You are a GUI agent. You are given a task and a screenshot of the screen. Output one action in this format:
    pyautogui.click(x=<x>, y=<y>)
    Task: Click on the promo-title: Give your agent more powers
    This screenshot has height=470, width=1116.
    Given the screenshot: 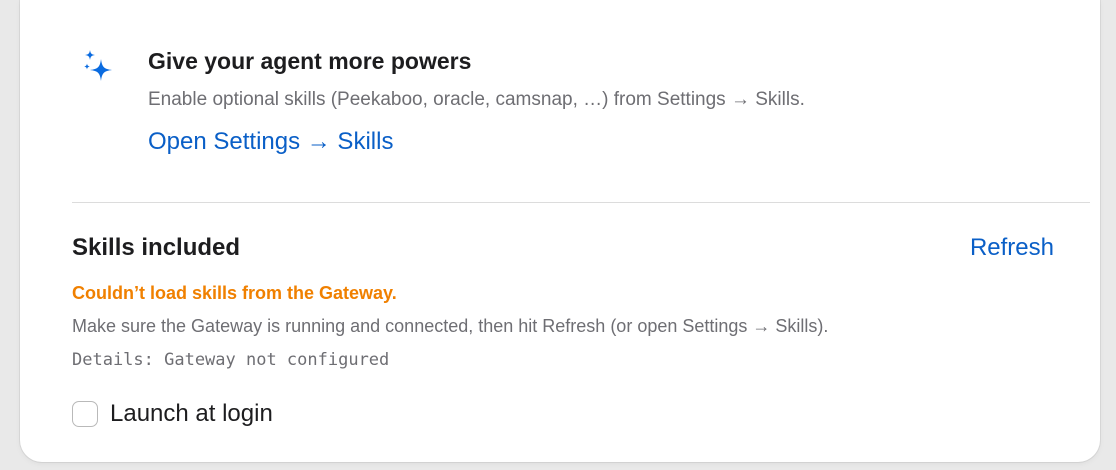 What is the action you would take?
    pyautogui.click(x=310, y=61)
    